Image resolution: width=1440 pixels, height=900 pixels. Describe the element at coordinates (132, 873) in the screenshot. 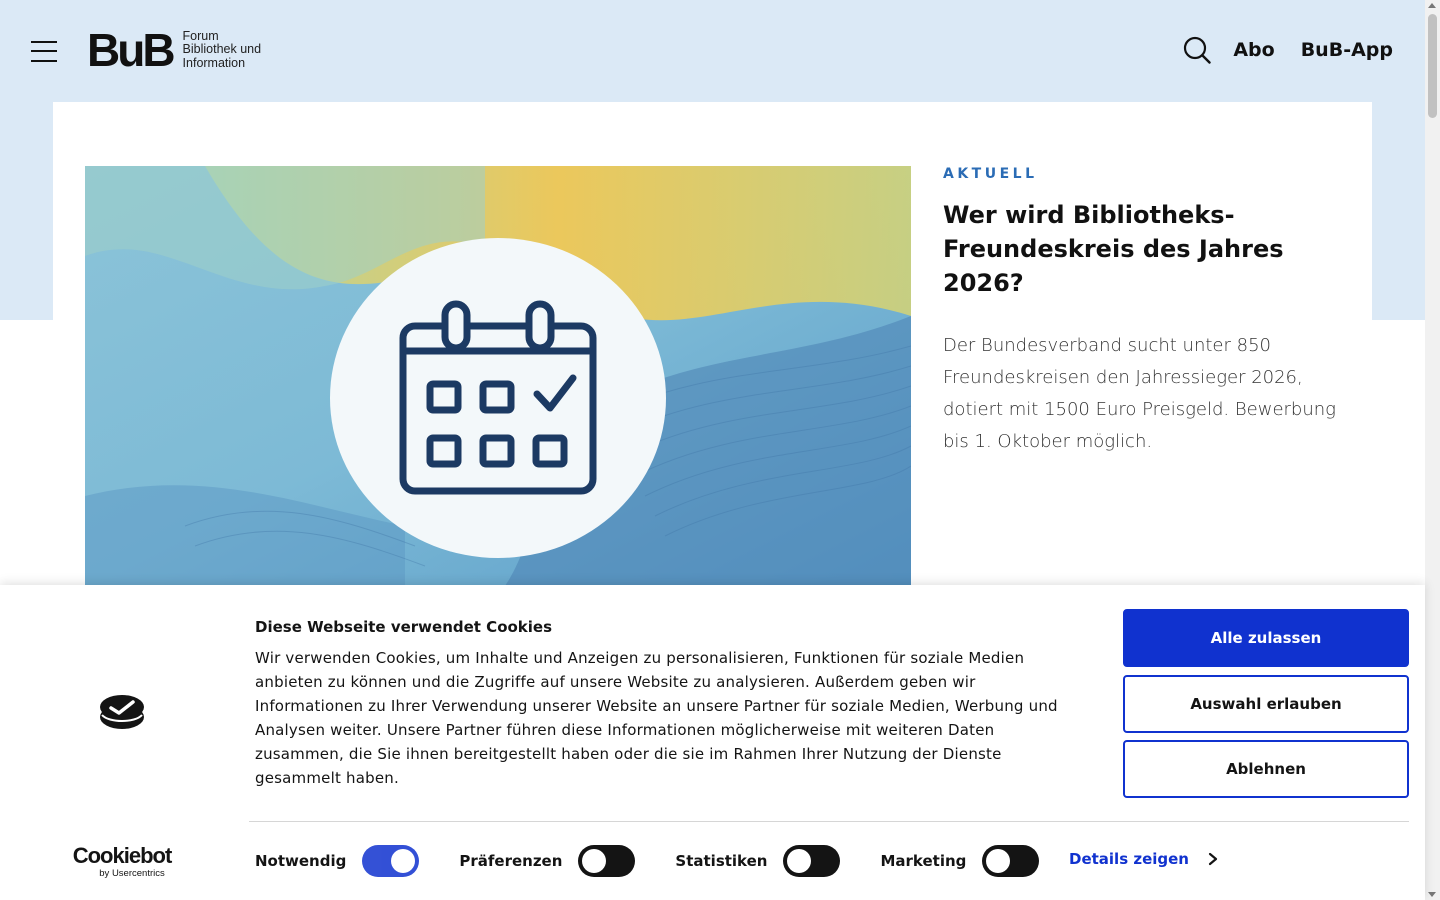

I see `cookiebot-brand-sub: by Usercentrics` at that location.